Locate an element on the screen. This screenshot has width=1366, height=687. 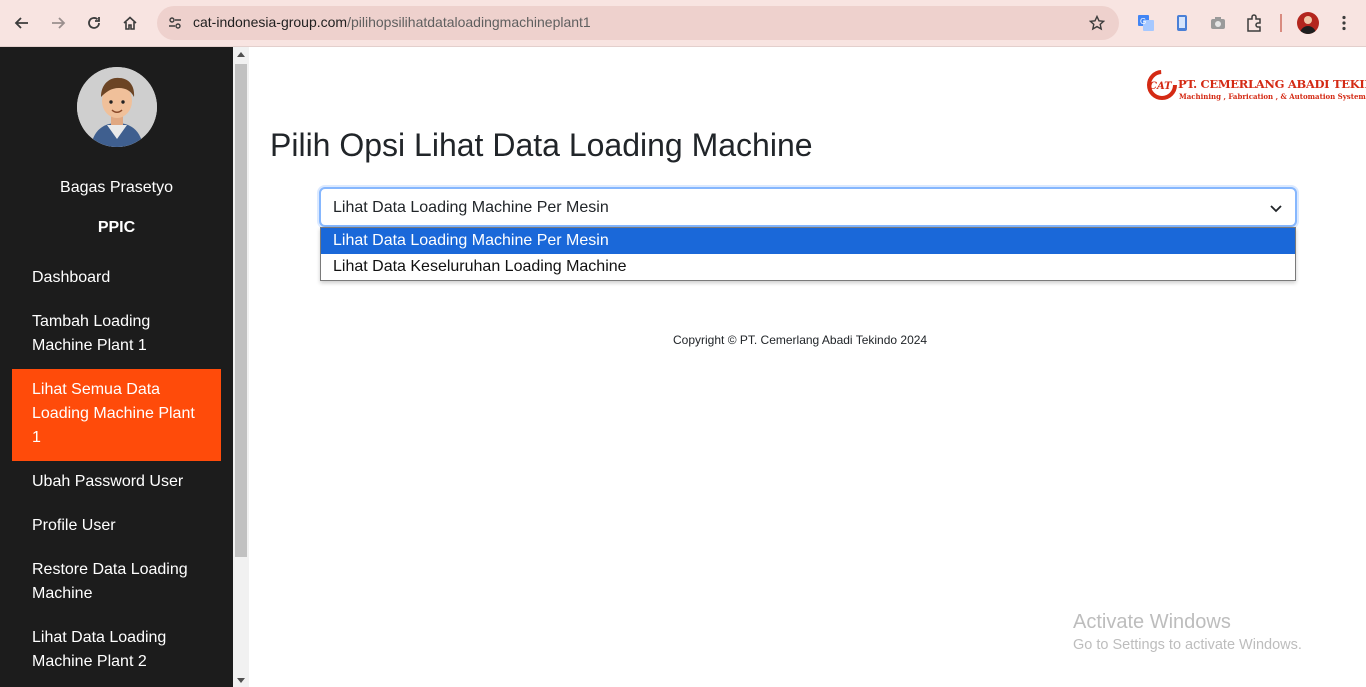
toolbar-divider is located at coordinates (1281, 23).